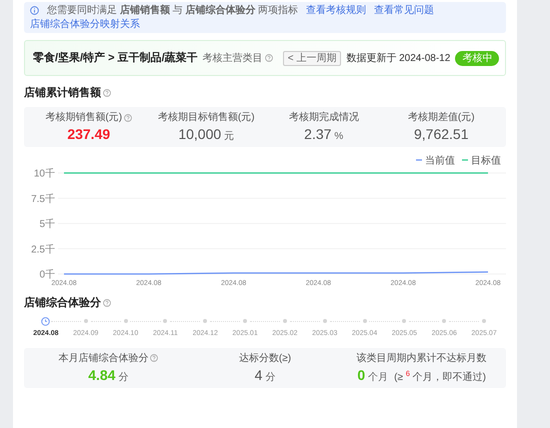 This screenshot has width=550, height=428. I want to click on y-tick-label: 0千, so click(47, 274).